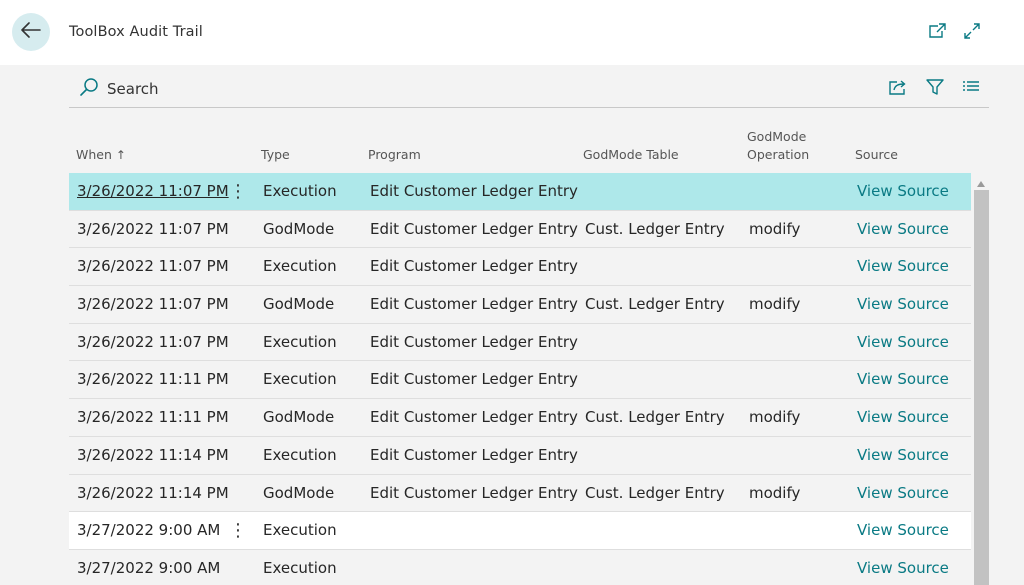 The width and height of the screenshot is (1024, 585). I want to click on expand-button, so click(972, 33).